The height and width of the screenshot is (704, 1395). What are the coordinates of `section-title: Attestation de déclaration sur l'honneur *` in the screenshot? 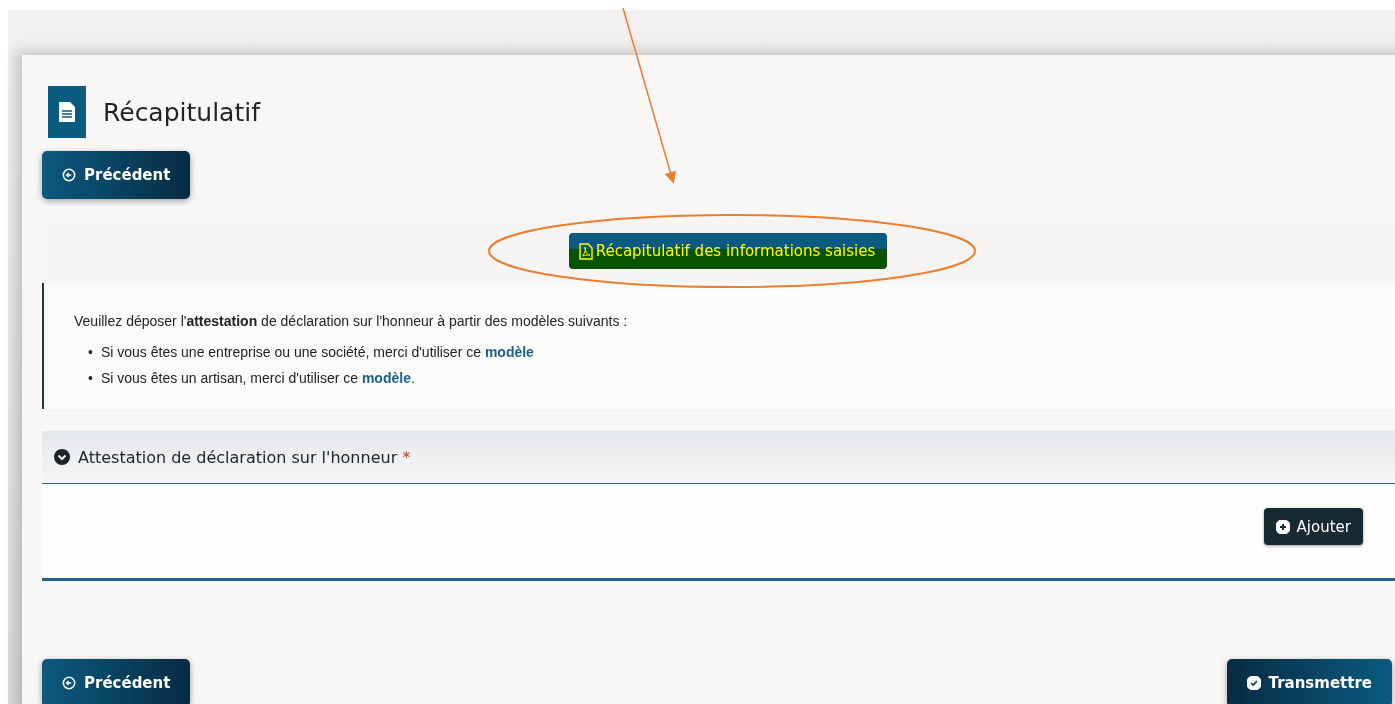 It's located at (244, 457).